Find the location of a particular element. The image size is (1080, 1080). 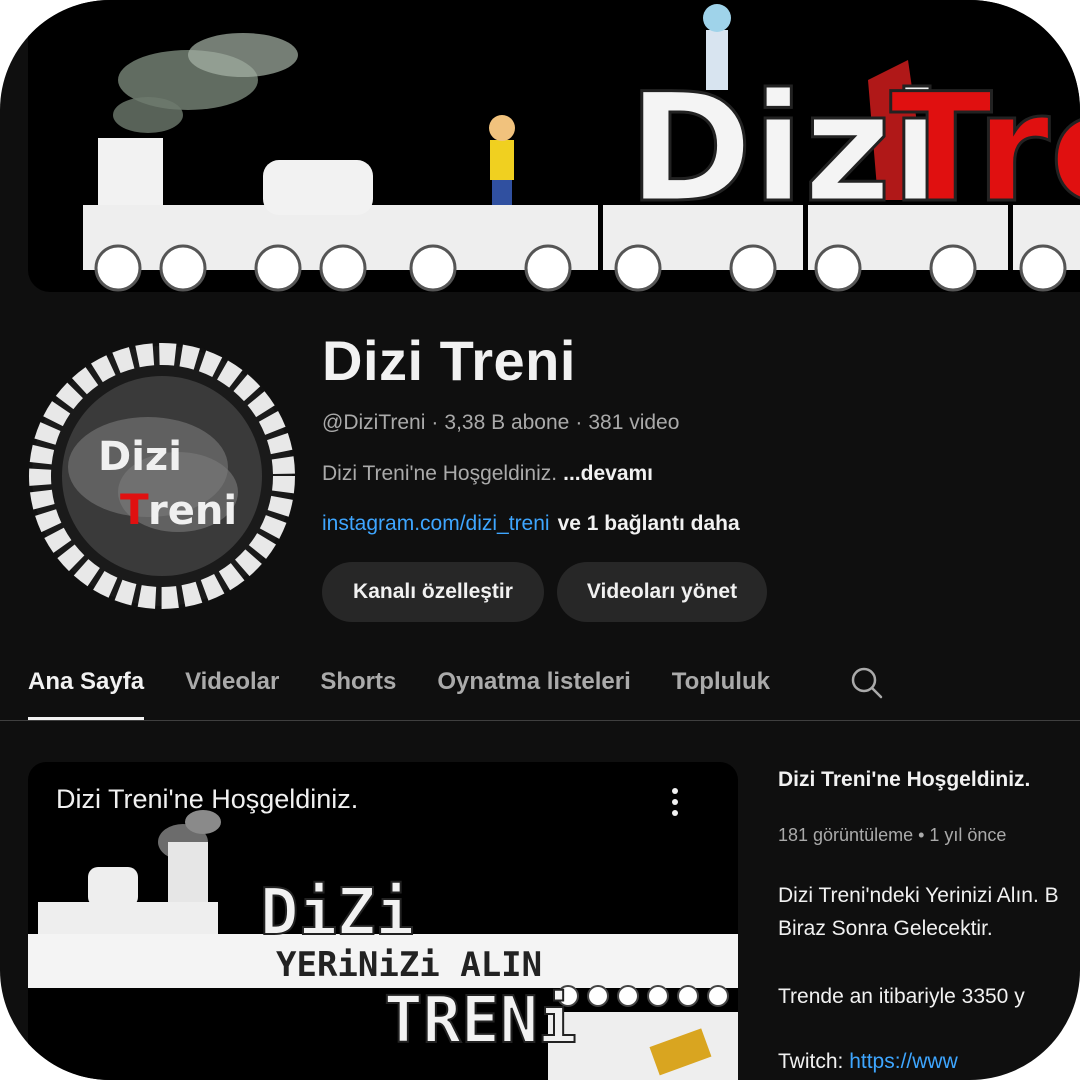

banner-title-tre: Tre is located at coordinates (985, 149).